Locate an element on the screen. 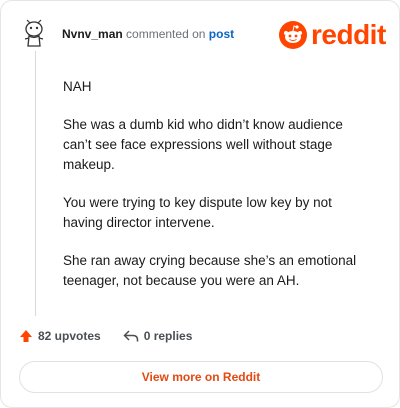 The width and height of the screenshot is (400, 408). comment-actions: 82 upvotes 0 replies is located at coordinates (116, 336).